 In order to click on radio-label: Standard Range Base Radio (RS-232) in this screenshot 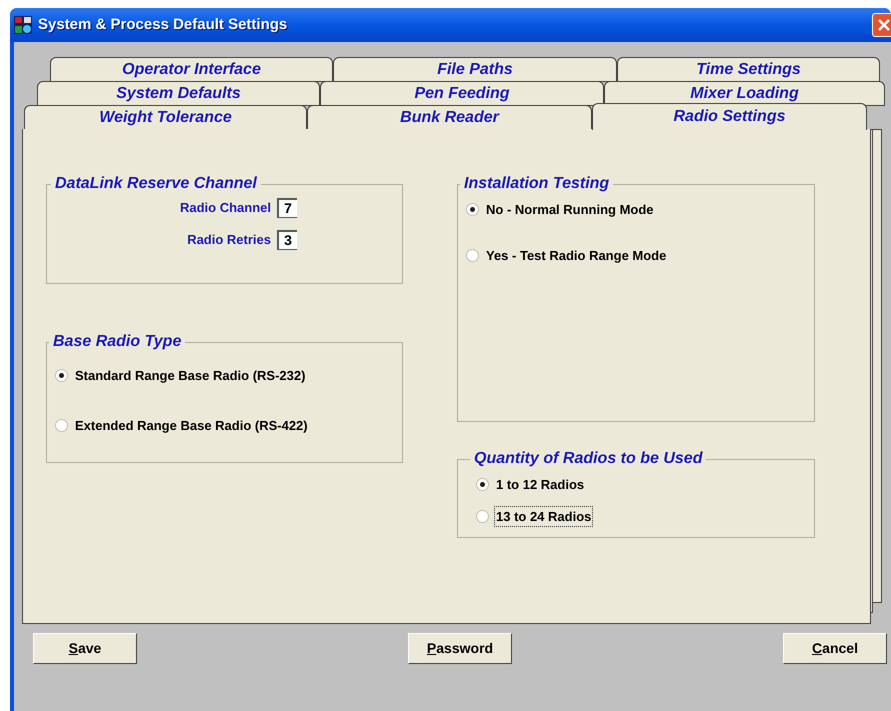, I will do `click(190, 376)`.